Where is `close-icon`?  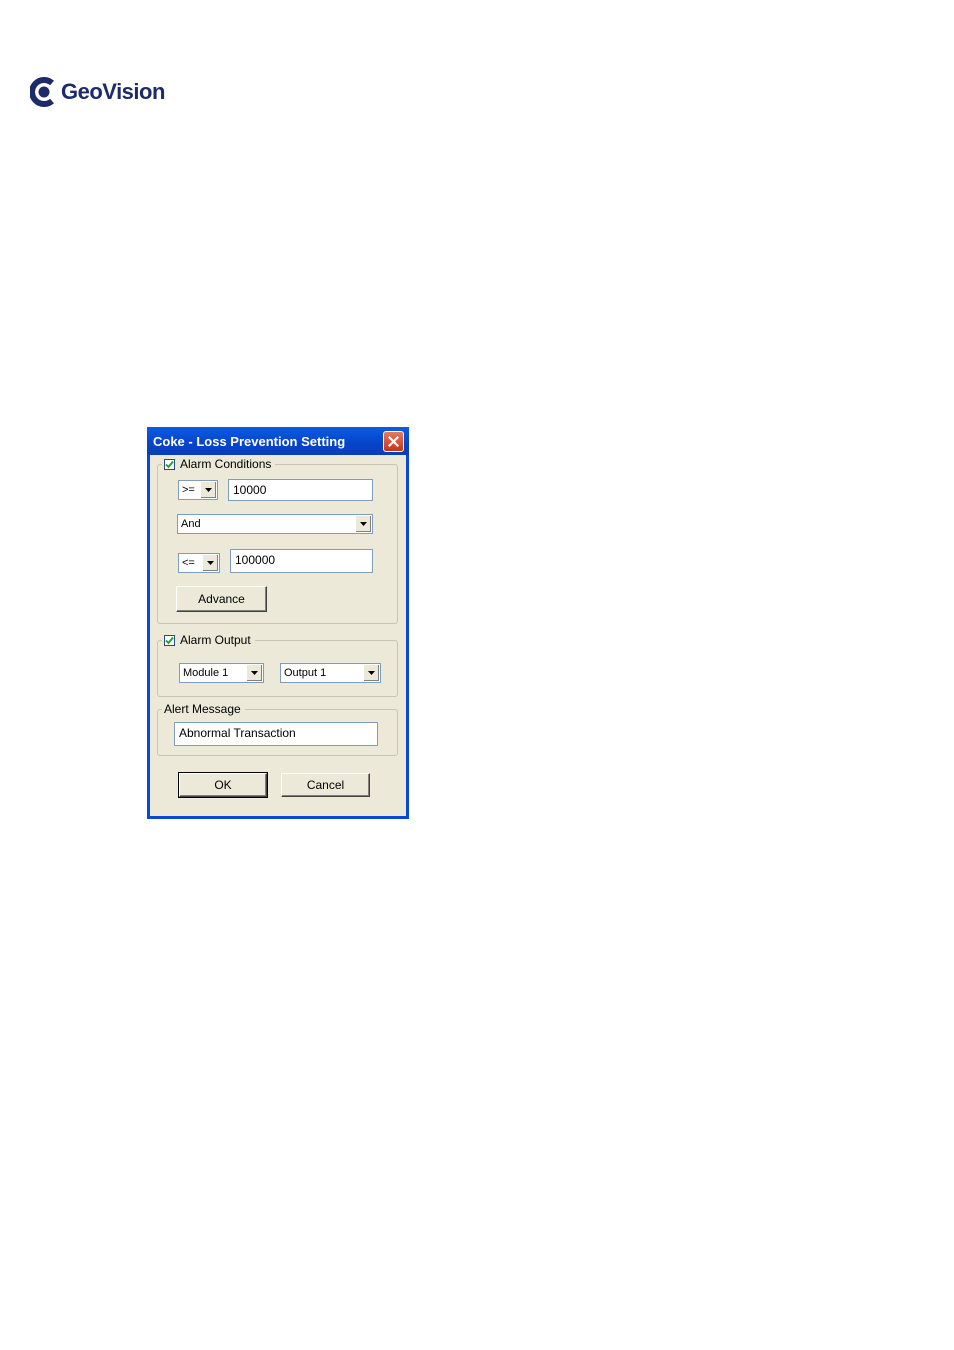
close-icon is located at coordinates (393, 441).